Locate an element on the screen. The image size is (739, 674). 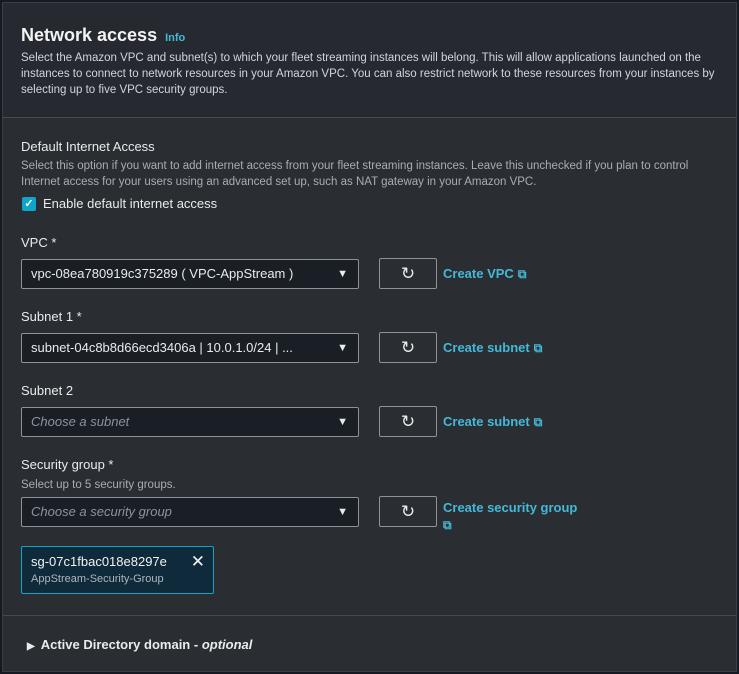
security-group-select: Choose a security group ▼ is located at coordinates (190, 512).